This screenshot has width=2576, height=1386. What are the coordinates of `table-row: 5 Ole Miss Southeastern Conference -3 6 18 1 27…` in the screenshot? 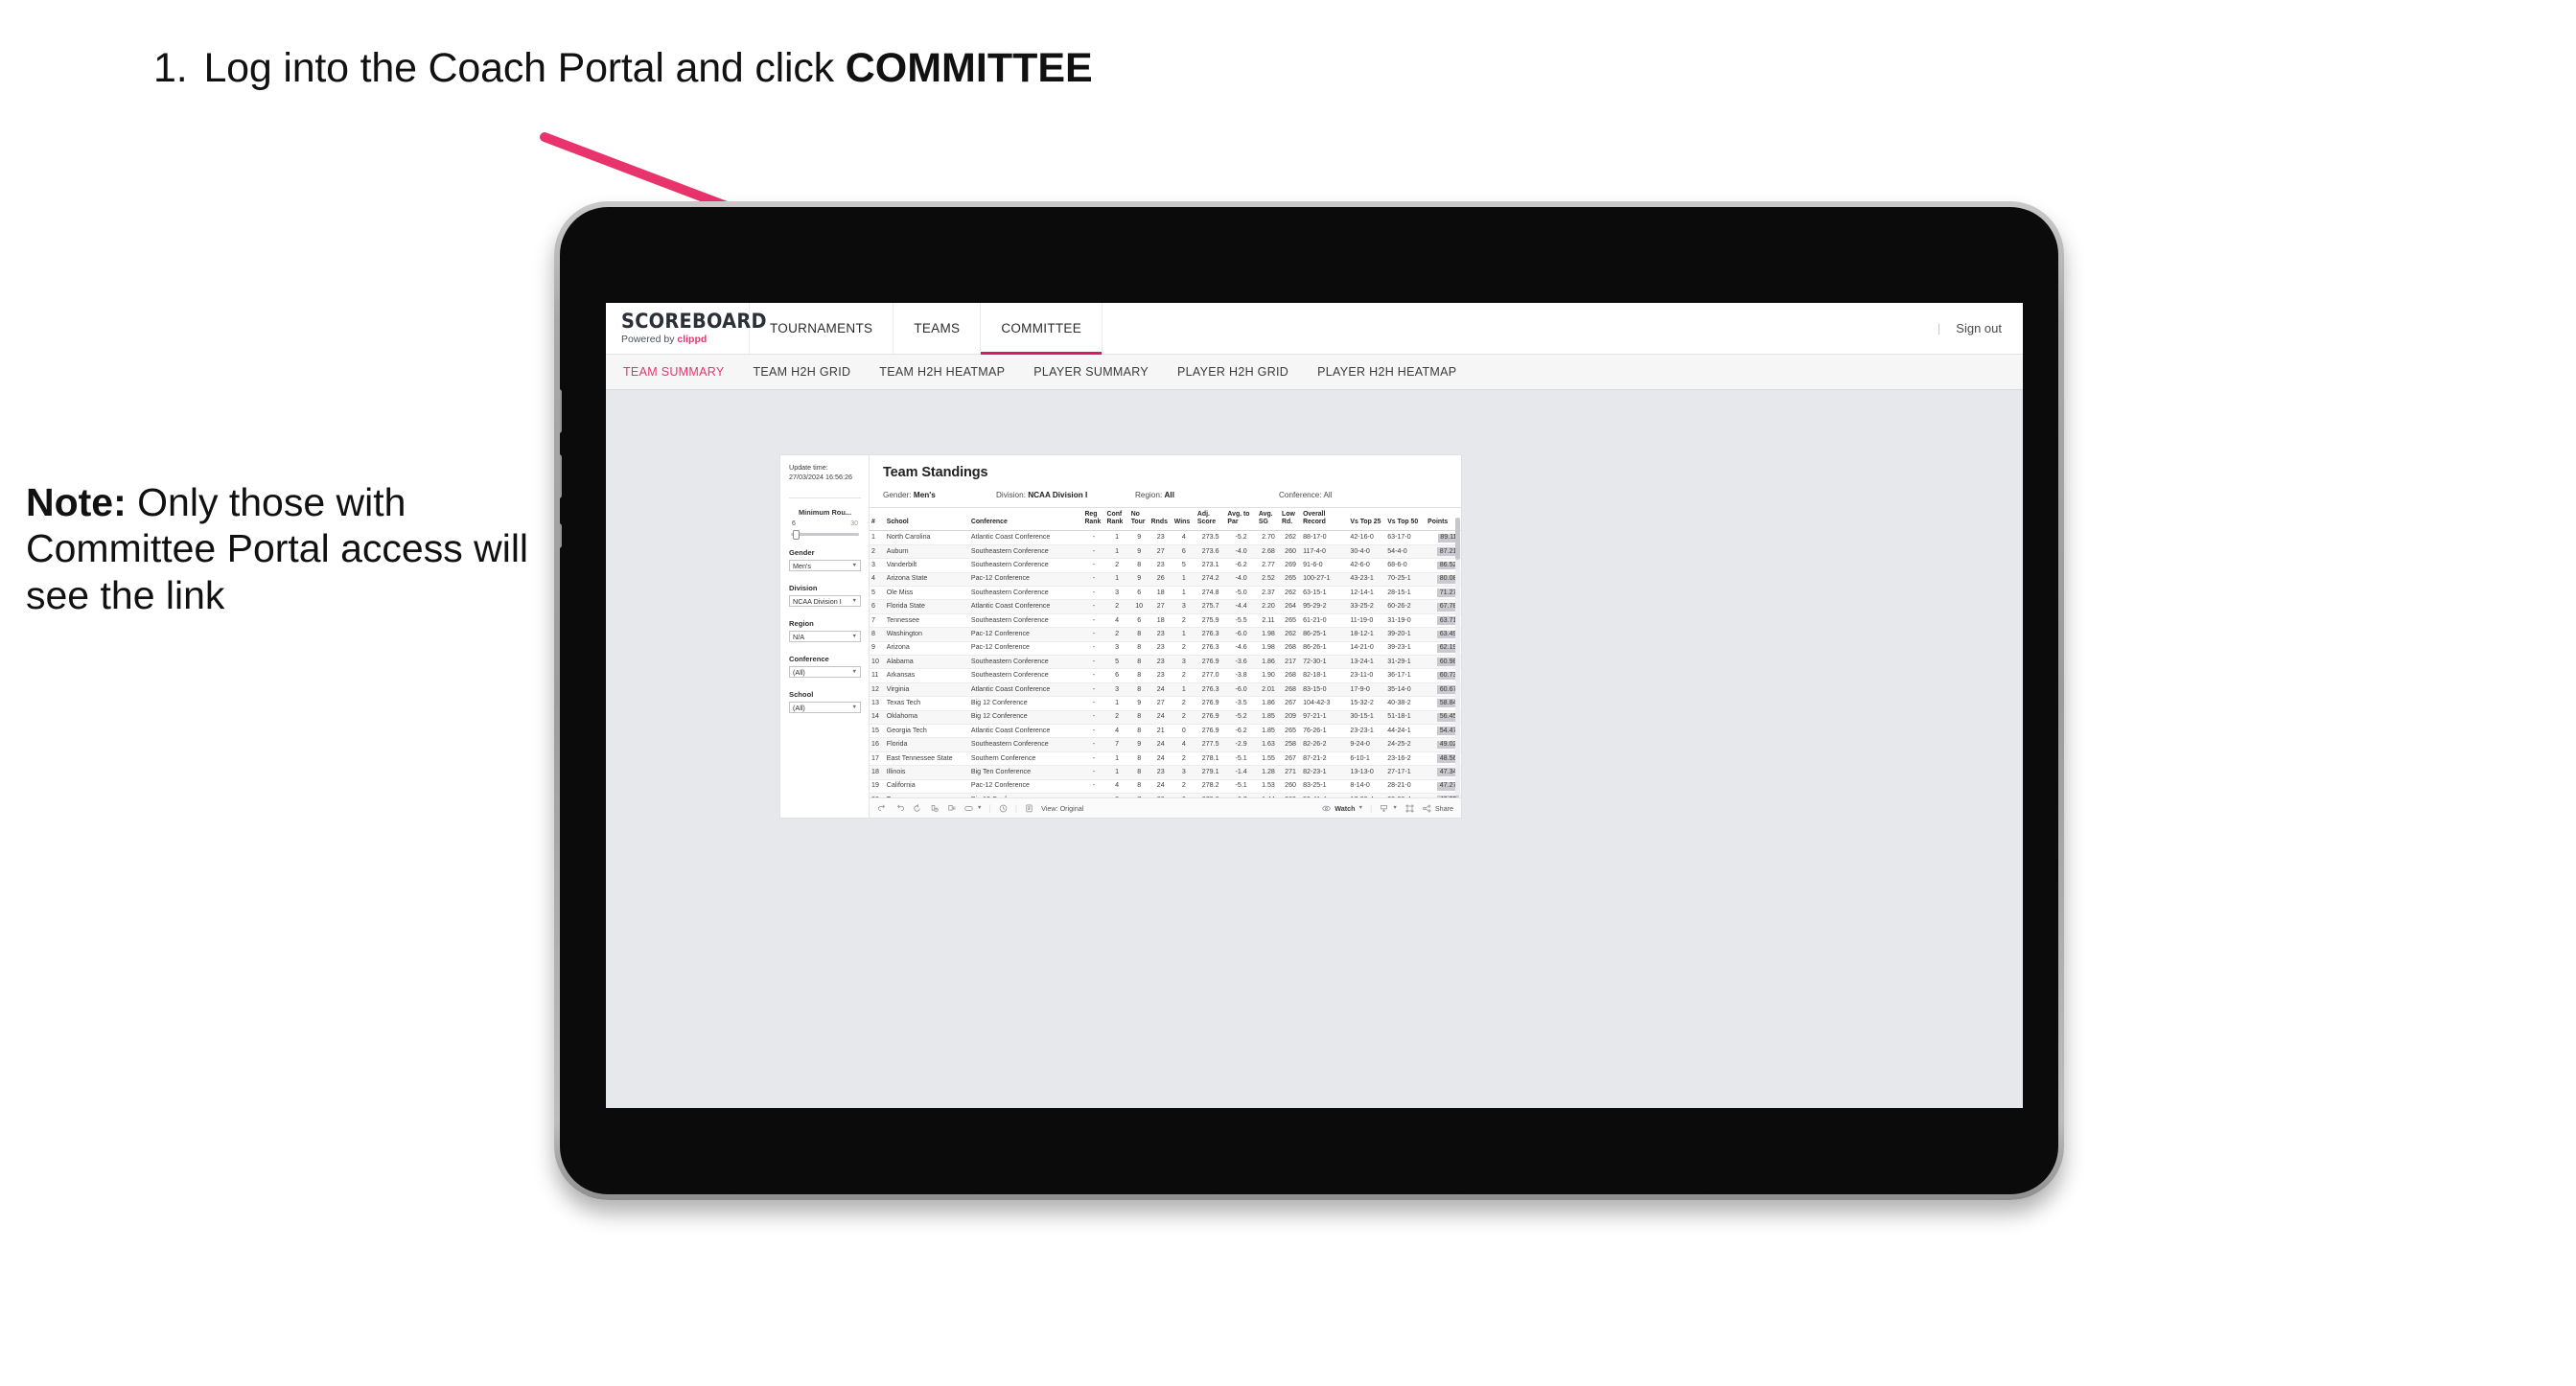 It's located at (1166, 594).